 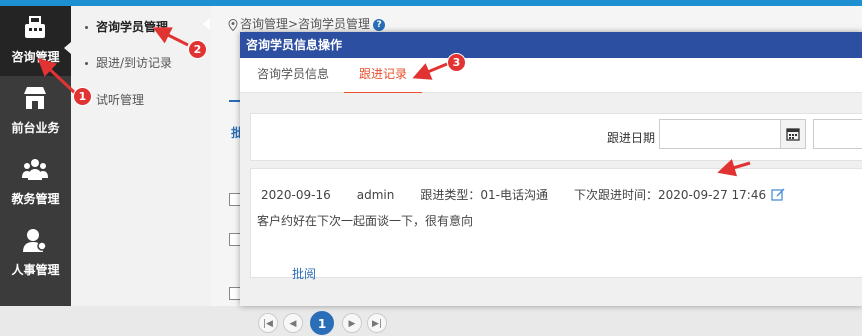 I want to click on prev-page-button: ◀, so click(x=293, y=323).